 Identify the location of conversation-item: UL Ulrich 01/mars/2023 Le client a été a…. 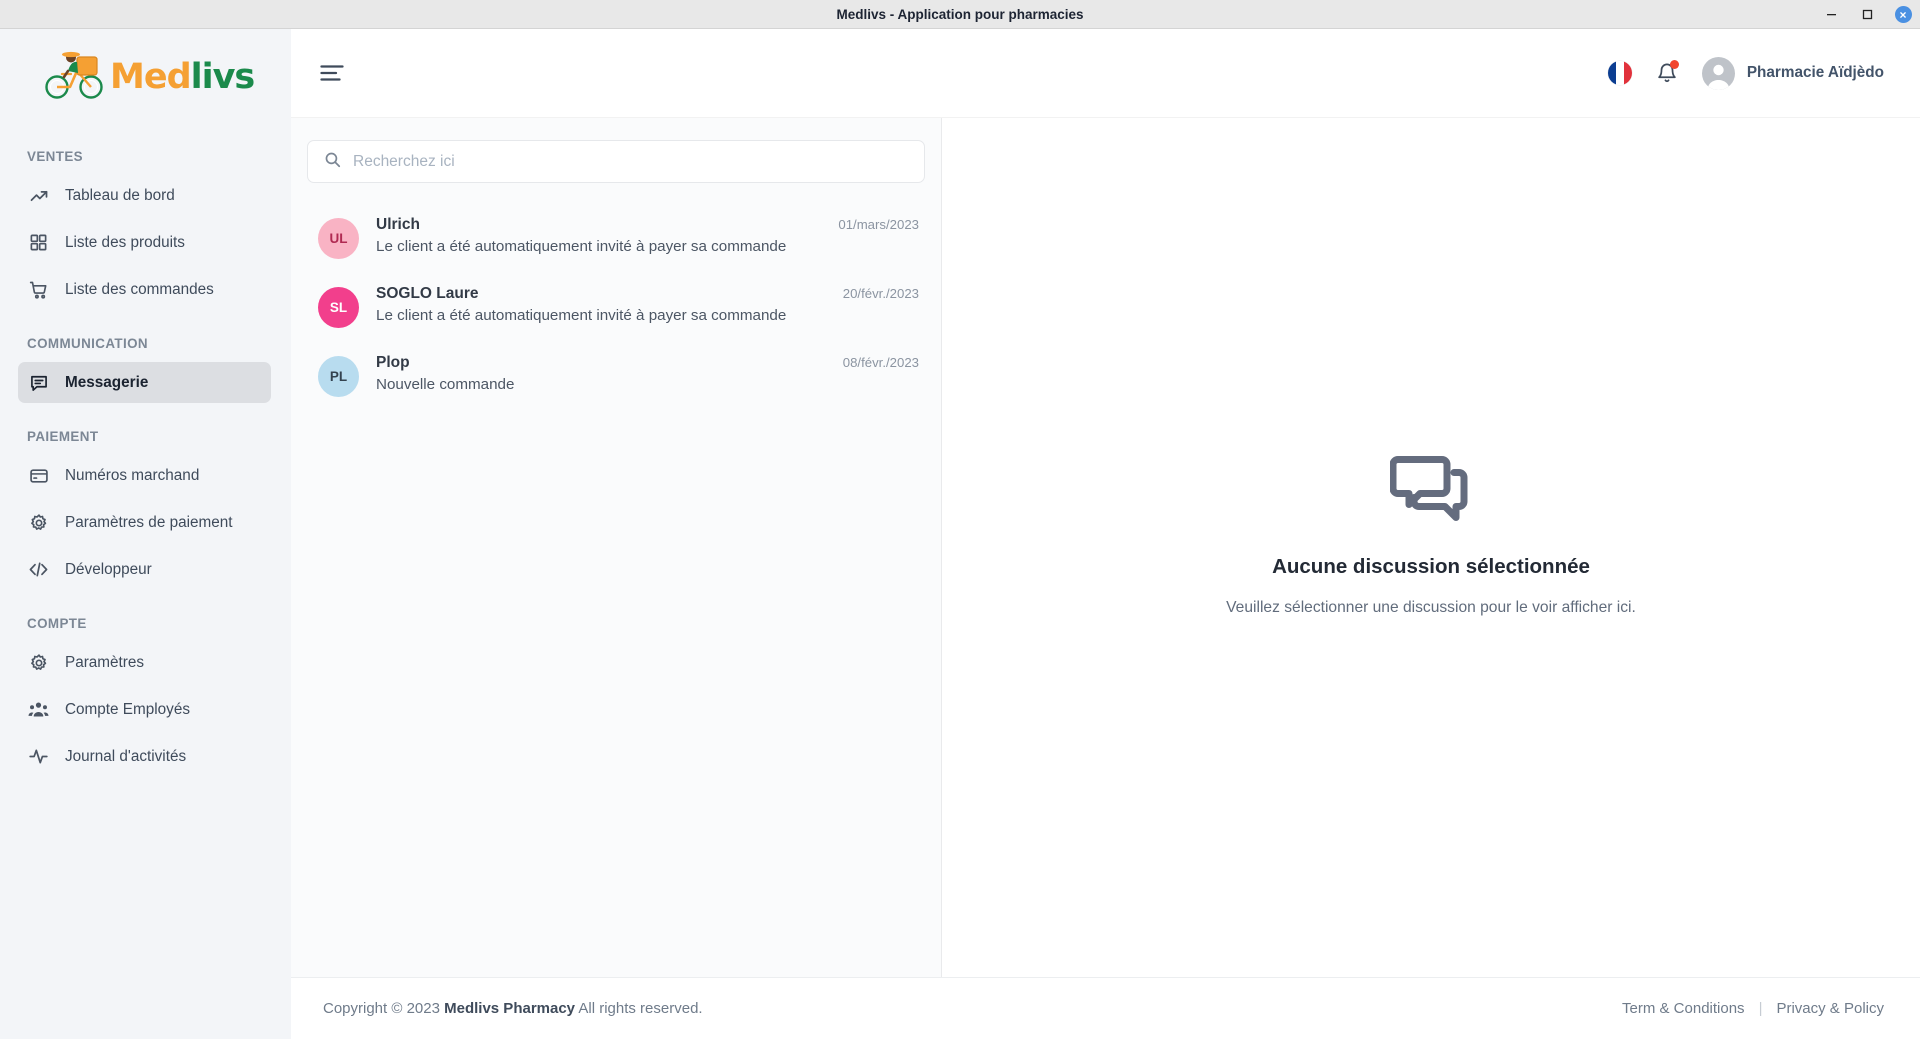
(616, 237).